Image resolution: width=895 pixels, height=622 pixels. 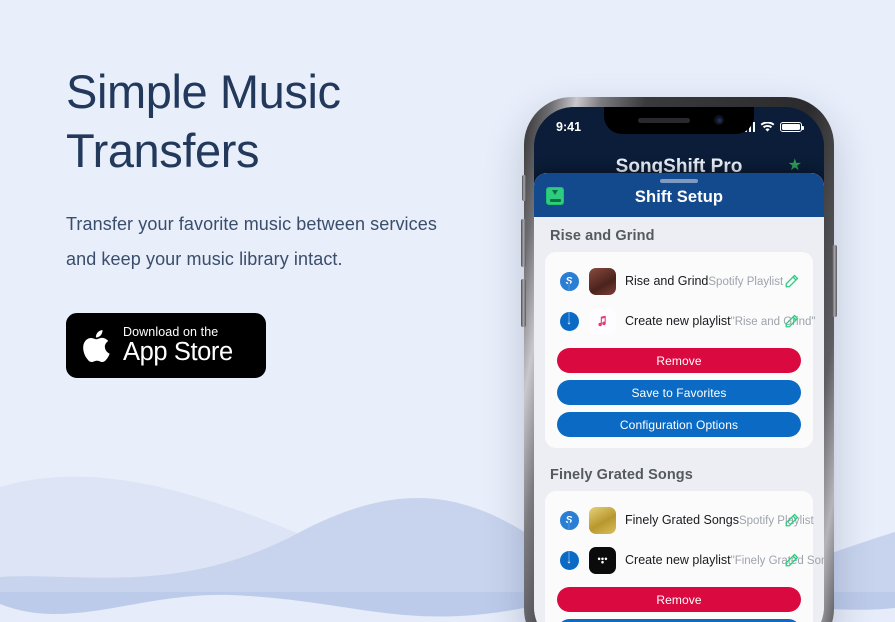 What do you see at coordinates (602, 520) in the screenshot?
I see `album-art-finely-grated-songs` at bounding box center [602, 520].